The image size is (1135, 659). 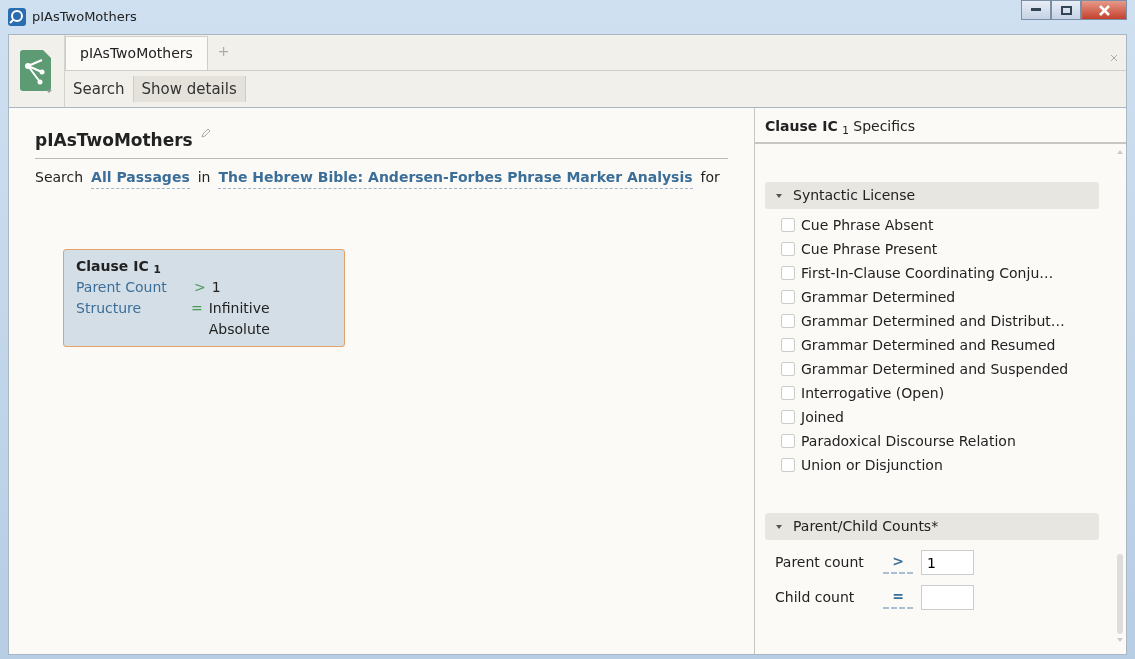 I want to click on search-label: Search, so click(x=59, y=177).